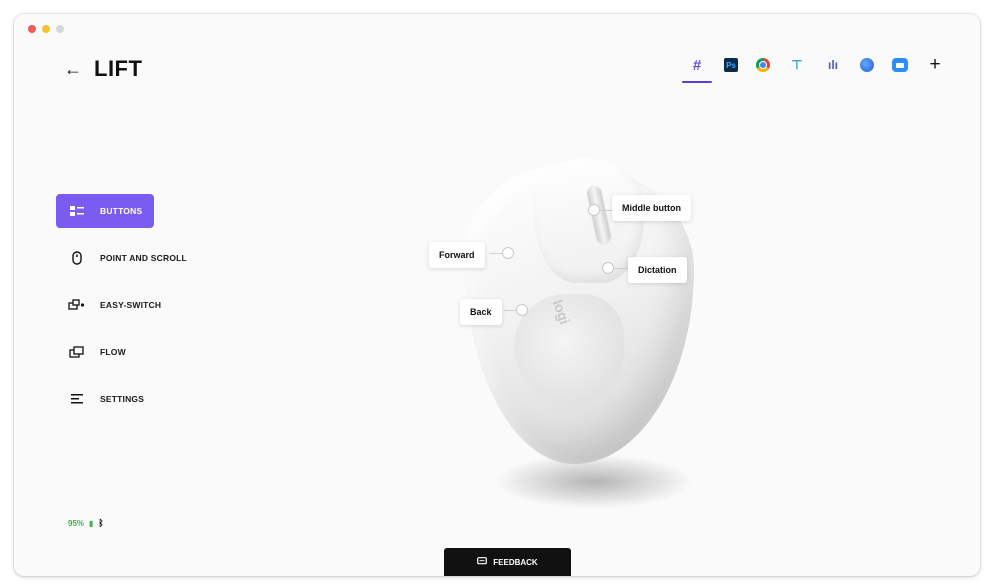 This screenshot has width=995, height=583. Describe the element at coordinates (118, 68) in the screenshot. I see `device-title: LIFT` at that location.